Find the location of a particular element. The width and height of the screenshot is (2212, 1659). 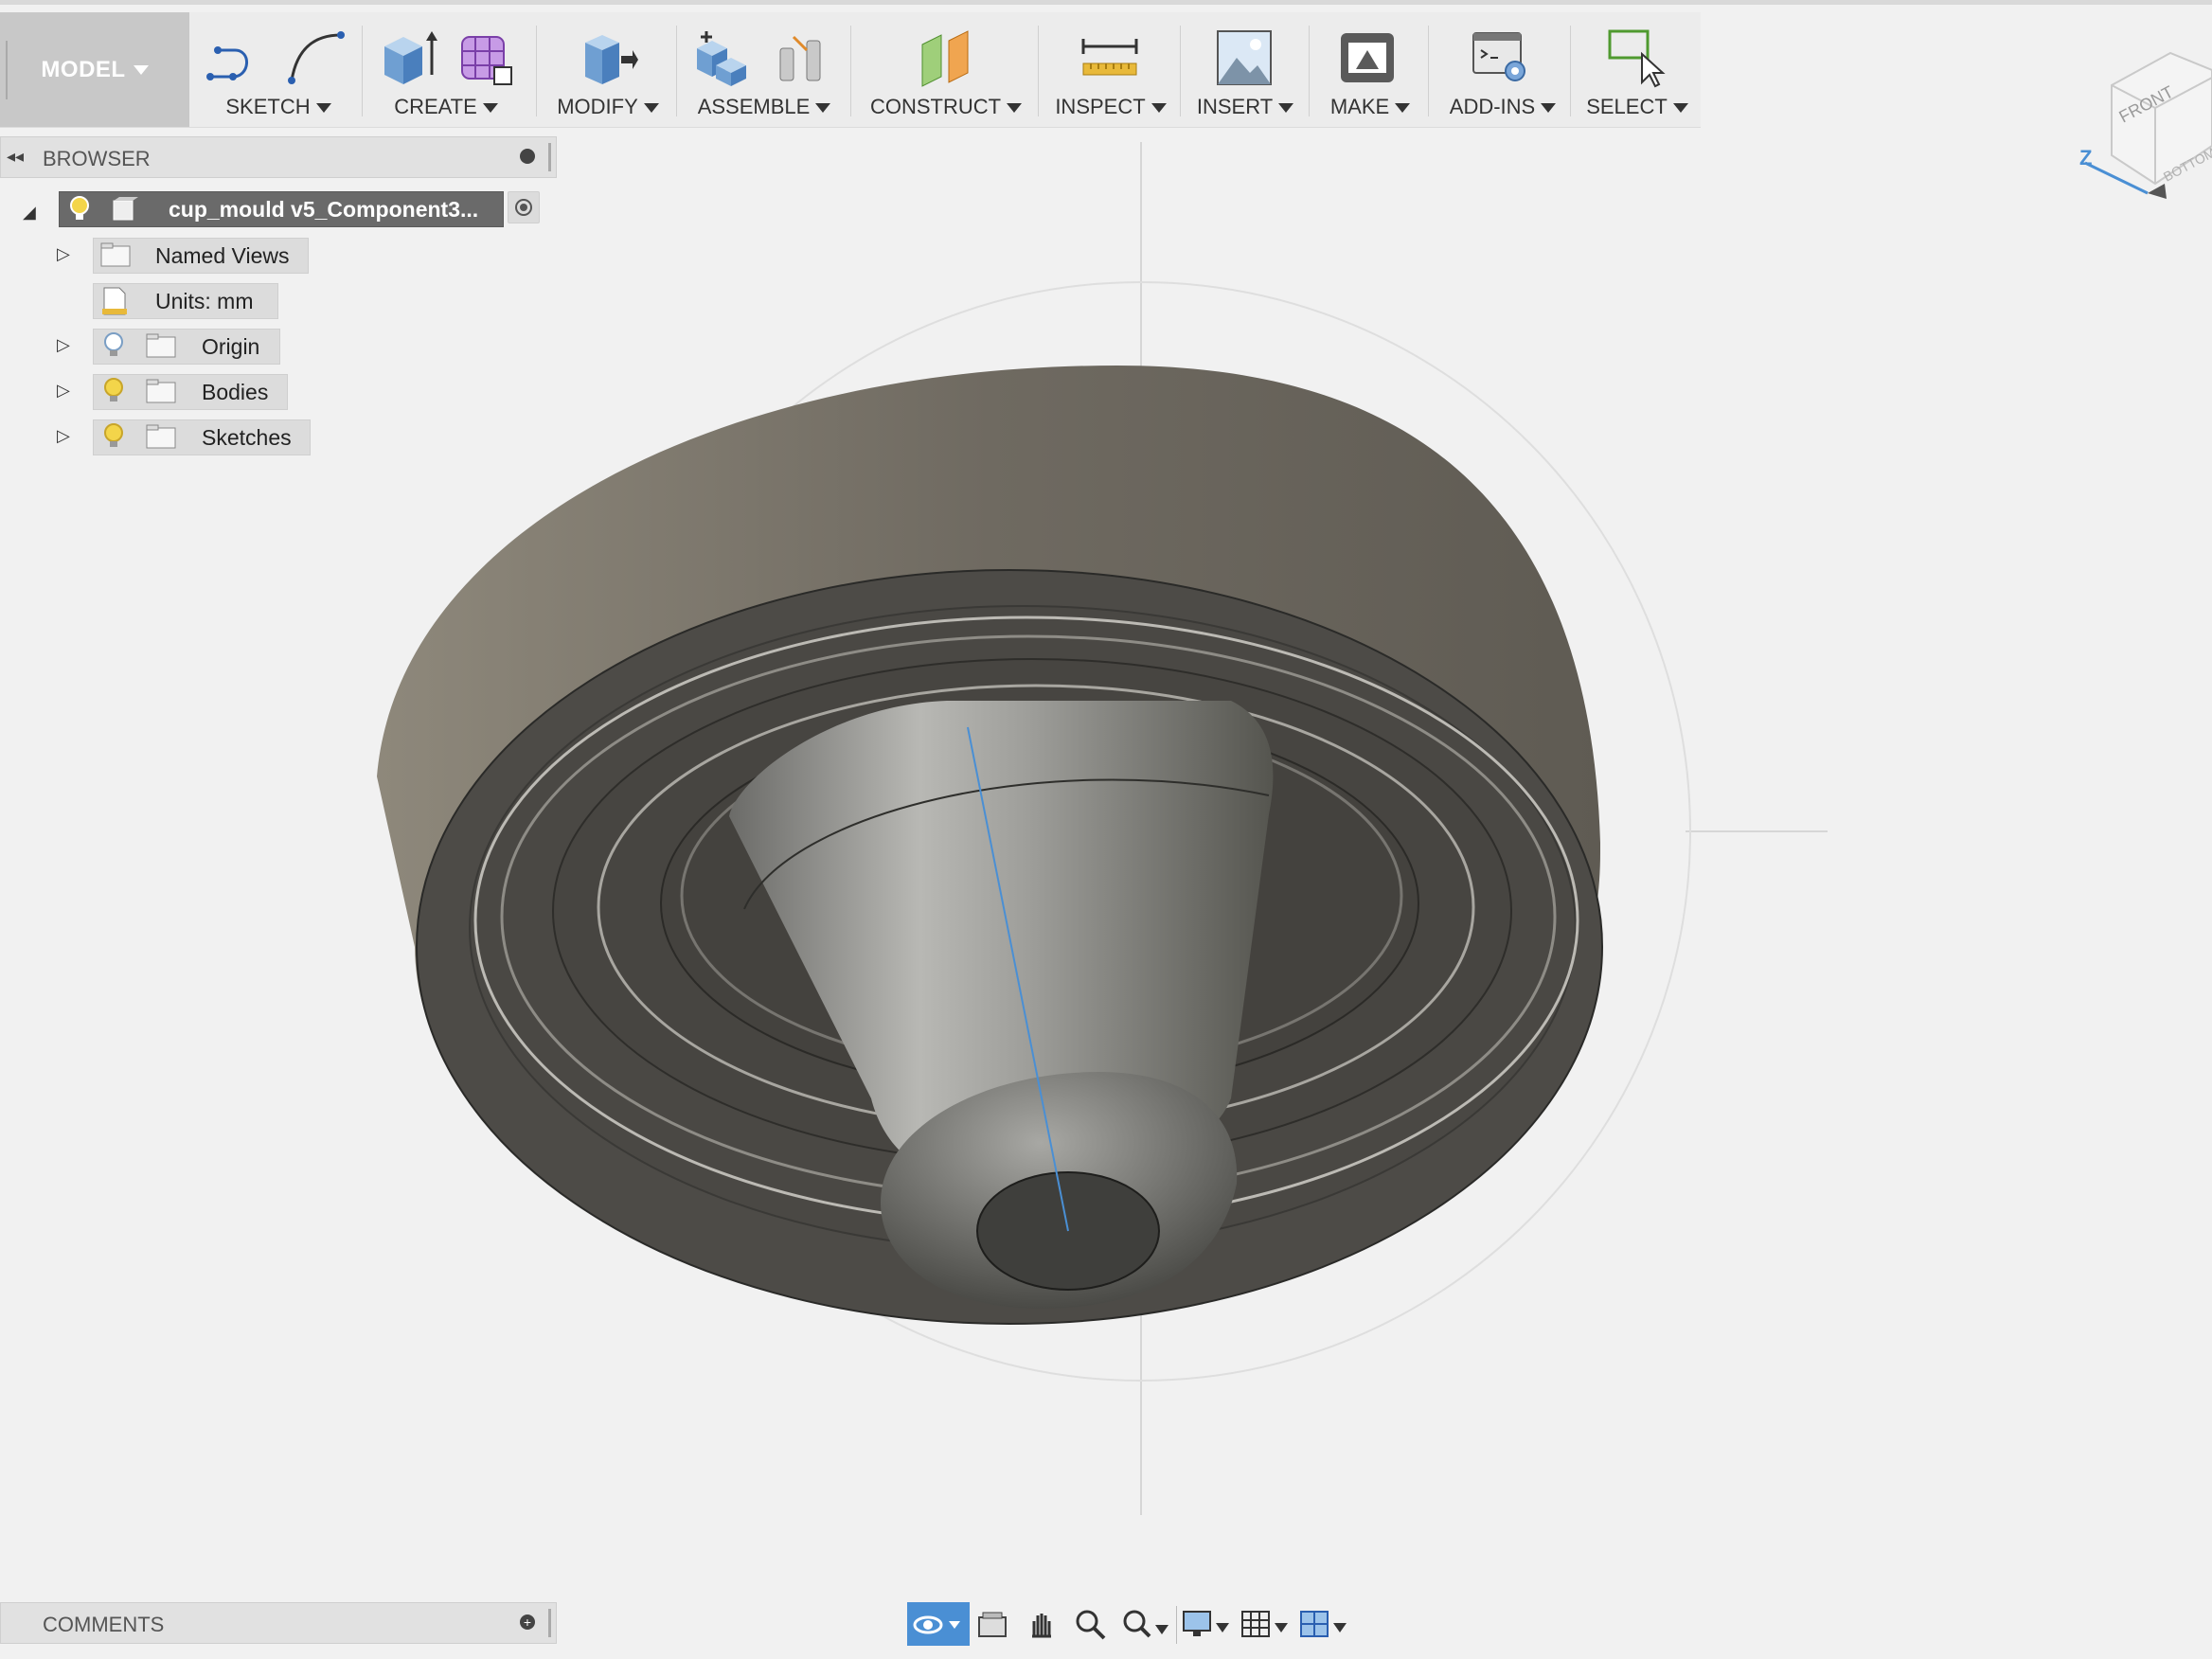

sketch-label: SKETCH is located at coordinates (268, 106).